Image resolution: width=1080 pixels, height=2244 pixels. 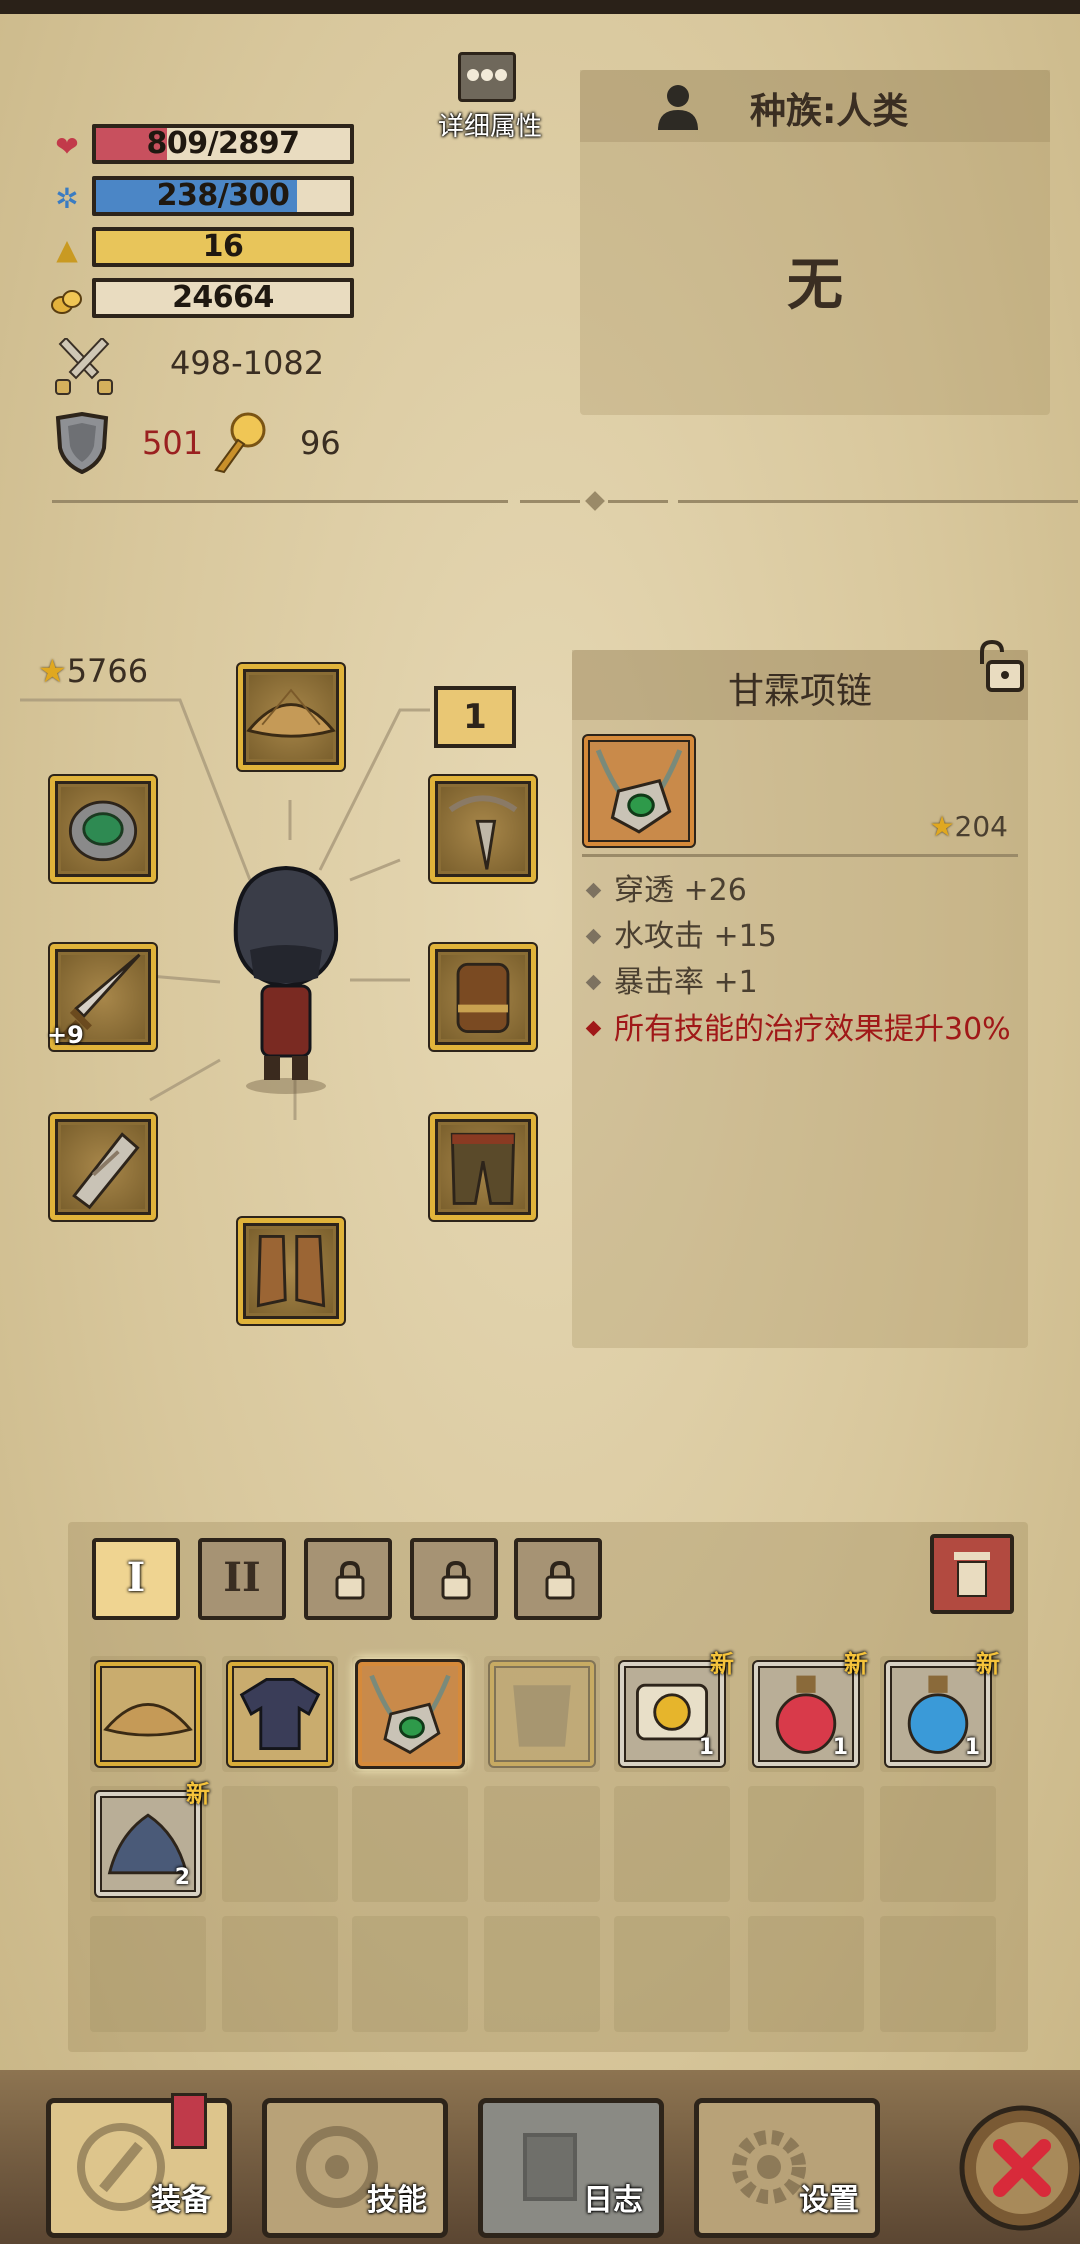 What do you see at coordinates (67, 146) in the screenshot?
I see `heart-icon: ❤` at bounding box center [67, 146].